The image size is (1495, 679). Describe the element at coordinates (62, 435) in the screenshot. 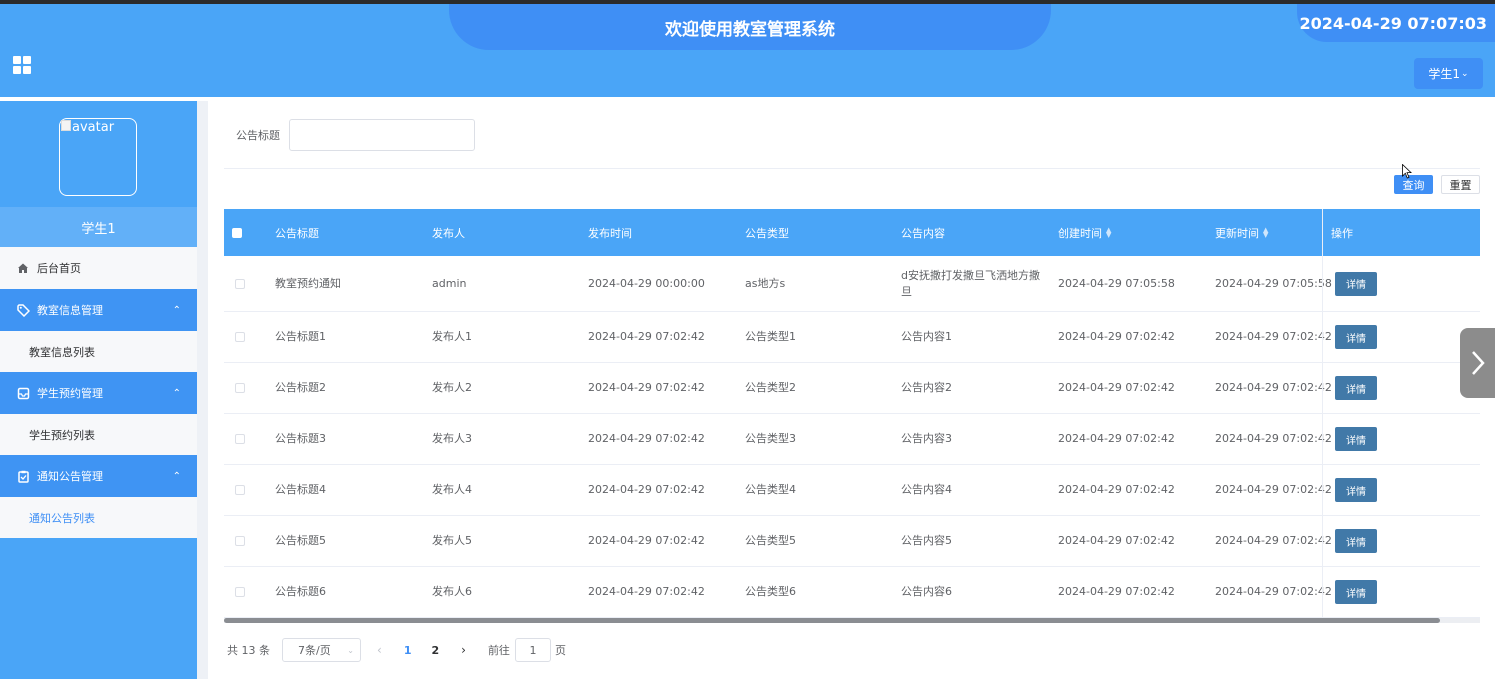

I see `sidebar-item-label: 学生预约列表` at that location.